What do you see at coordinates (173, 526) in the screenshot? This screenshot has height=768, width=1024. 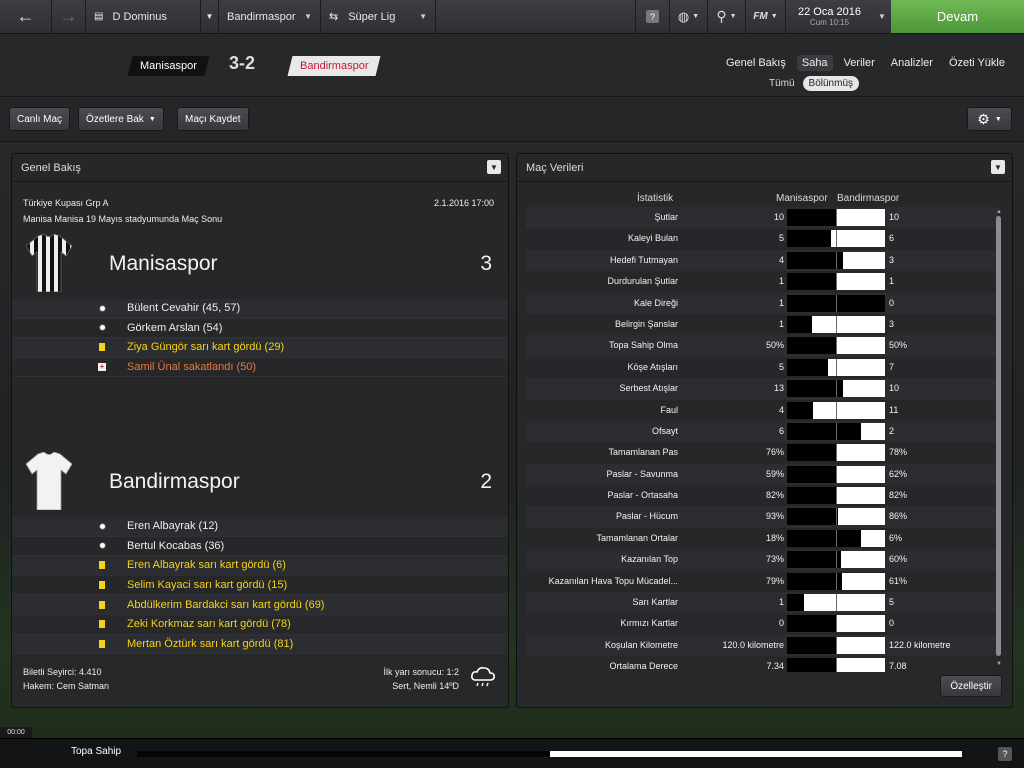 I see `event-text: Eren Albayrak (12)` at bounding box center [173, 526].